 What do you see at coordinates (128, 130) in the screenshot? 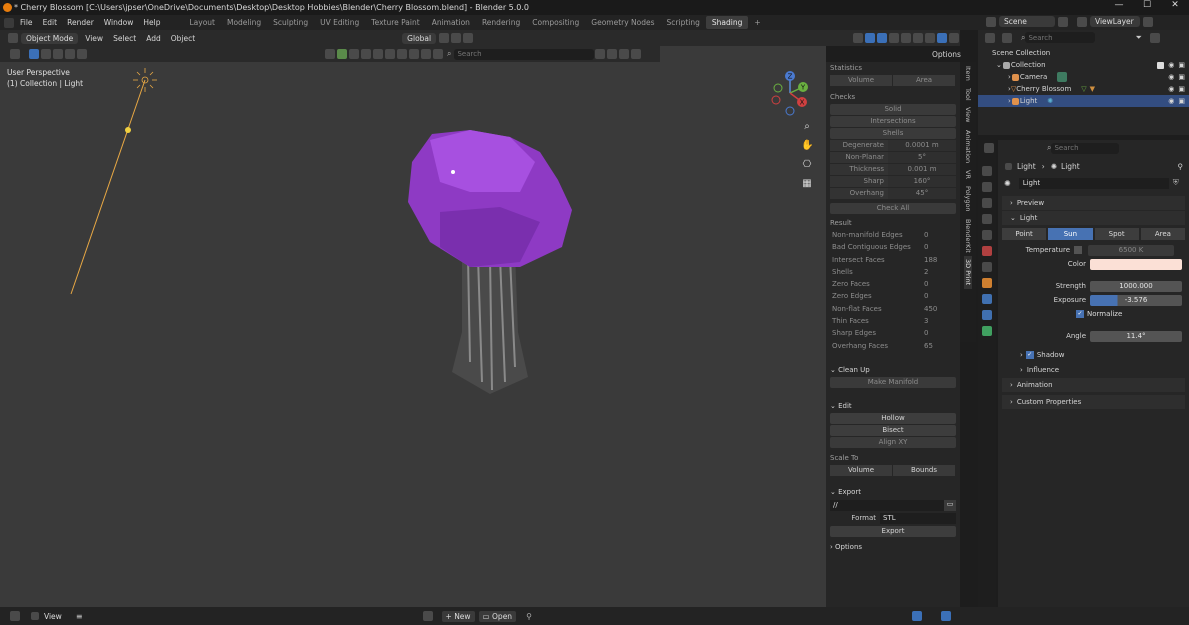
I see `light-target-handle` at bounding box center [128, 130].